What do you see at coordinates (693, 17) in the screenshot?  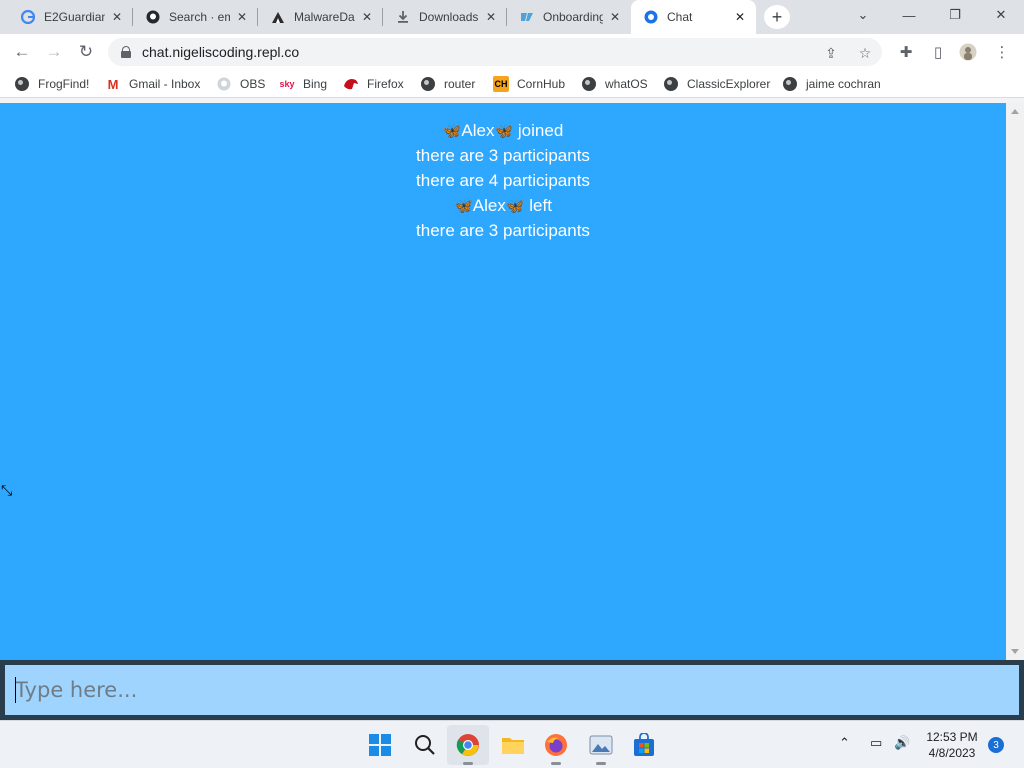 I see `tab-chat: Chat ✕` at bounding box center [693, 17].